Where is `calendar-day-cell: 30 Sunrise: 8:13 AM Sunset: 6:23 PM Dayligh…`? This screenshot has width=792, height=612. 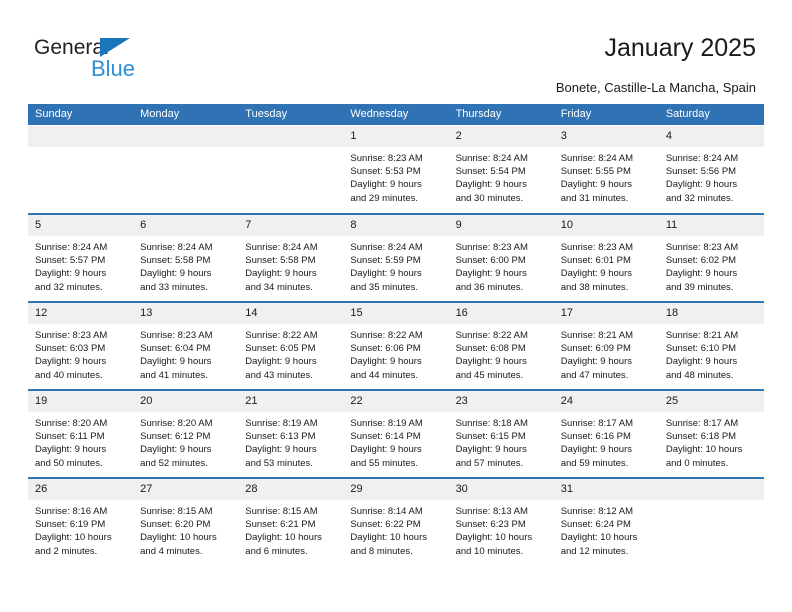
calendar-day-cell: 30 Sunrise: 8:13 AM Sunset: 6:23 PM Dayligh… is located at coordinates (501, 522).